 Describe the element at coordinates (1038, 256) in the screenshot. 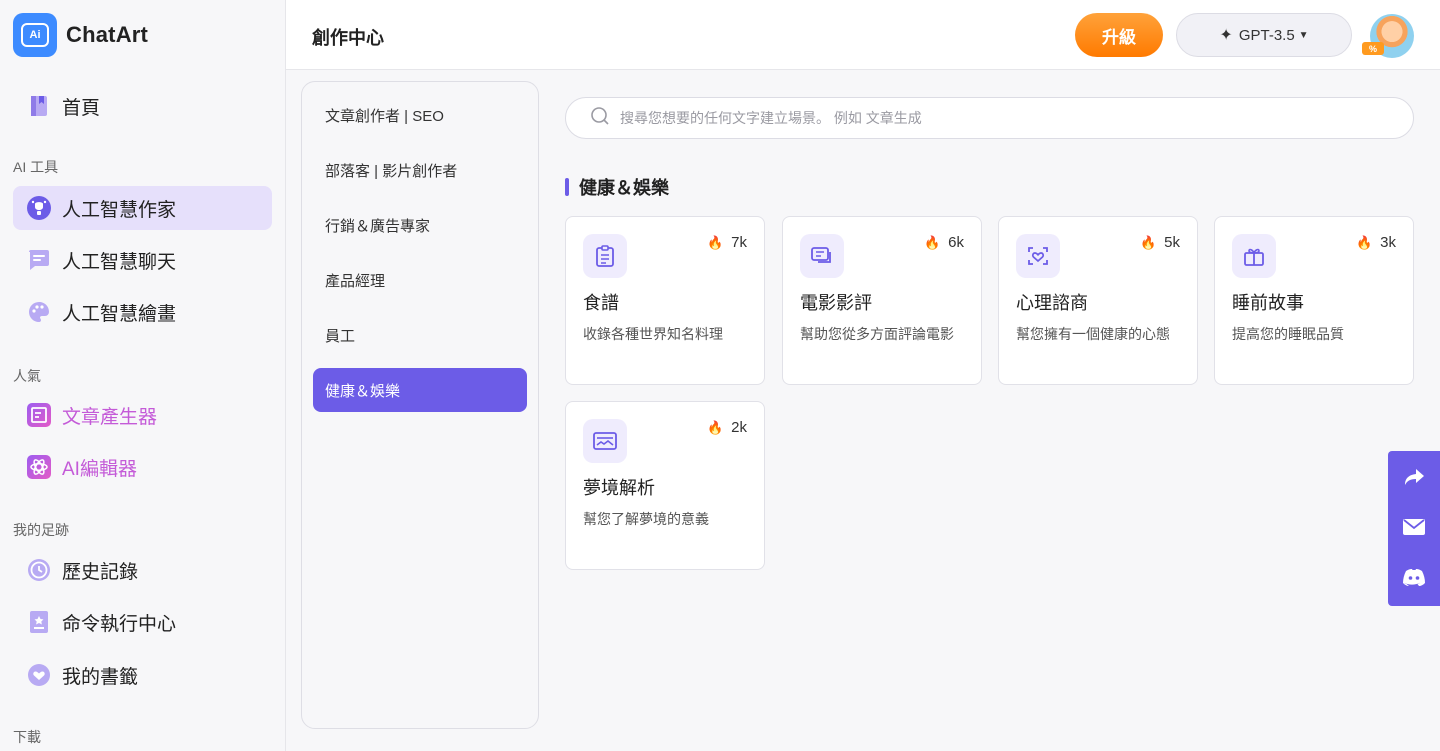

I see `heart-consult-icon` at that location.